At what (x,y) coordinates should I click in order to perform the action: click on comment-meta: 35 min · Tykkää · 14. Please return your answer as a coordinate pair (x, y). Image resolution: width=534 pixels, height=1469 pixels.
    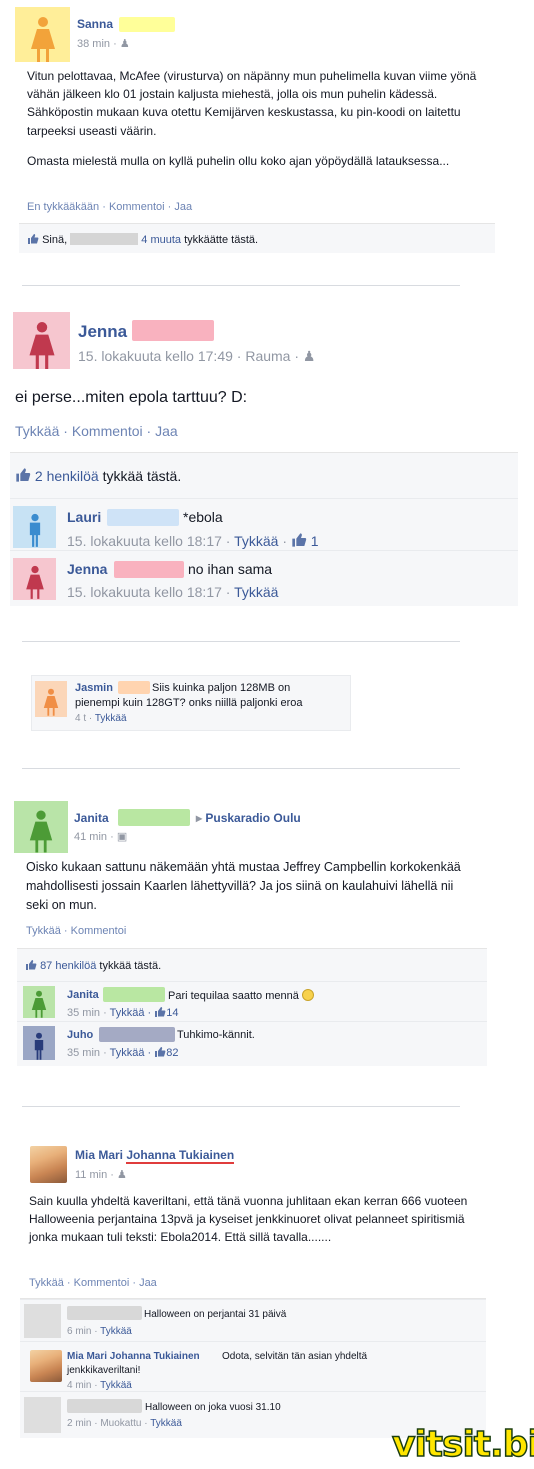
    Looking at the image, I should click on (123, 1013).